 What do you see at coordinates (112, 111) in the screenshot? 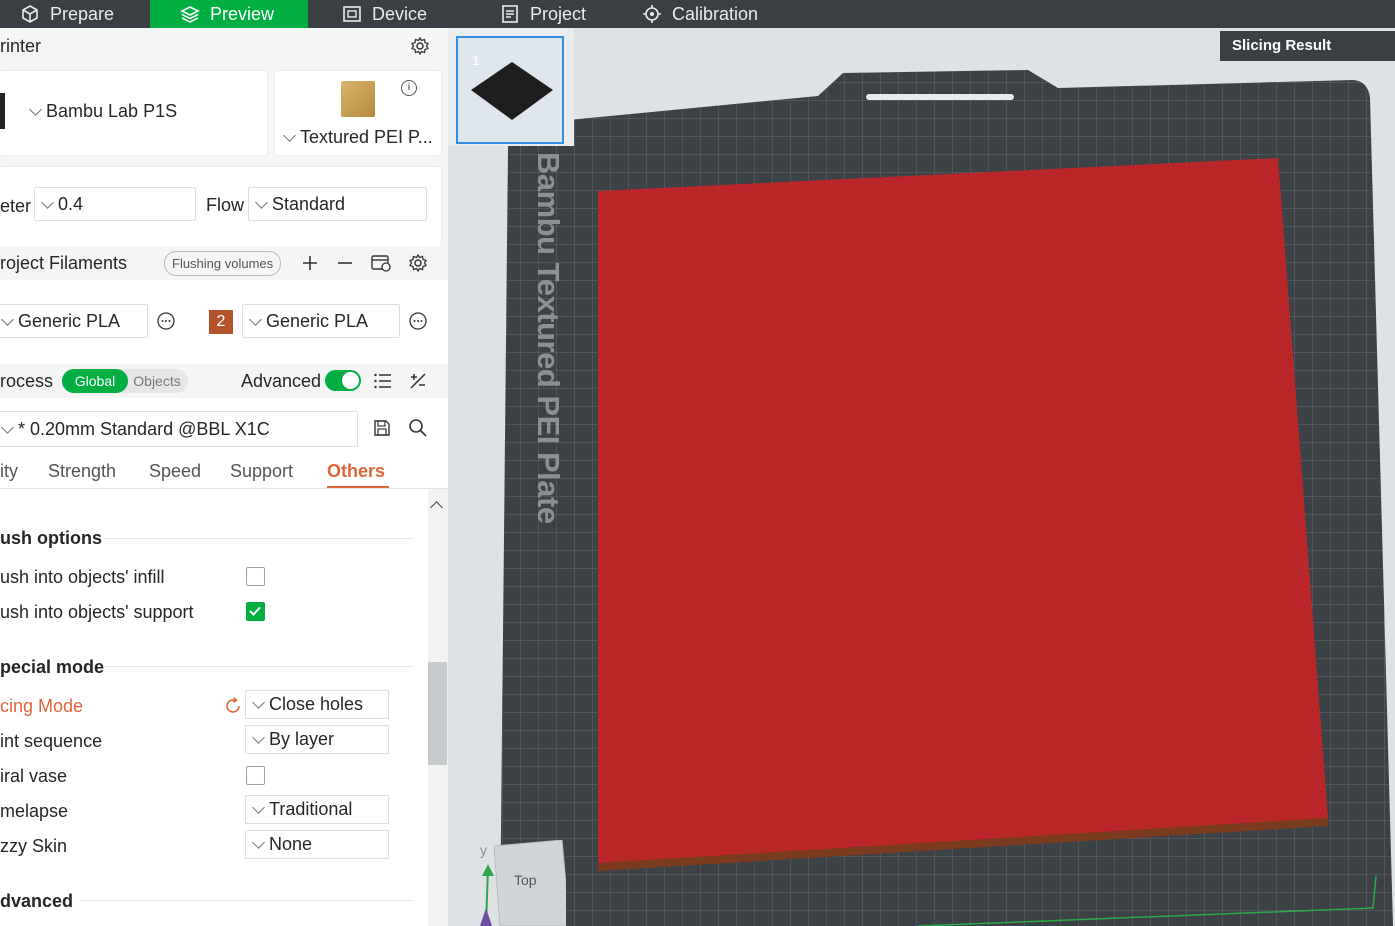
I see `printer-name: Bambu Lab P1S` at bounding box center [112, 111].